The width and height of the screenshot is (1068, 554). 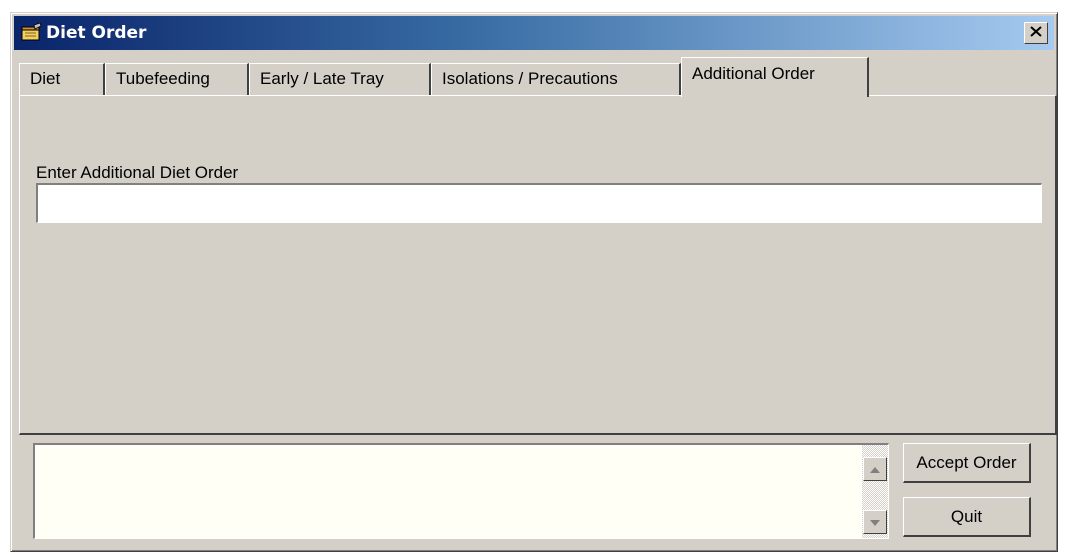 I want to click on notepad-icon, so click(x=31, y=32).